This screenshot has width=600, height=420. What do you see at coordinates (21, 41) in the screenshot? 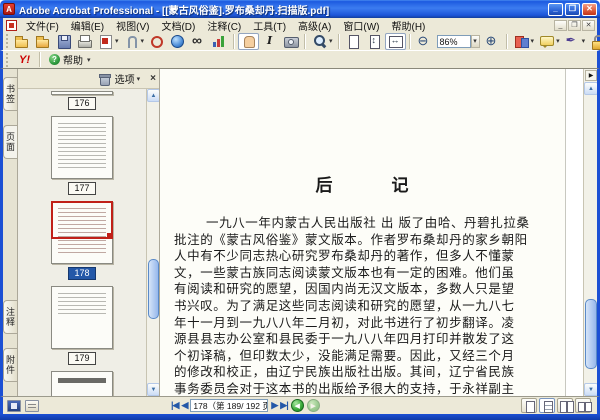
I see `open-button` at bounding box center [21, 41].